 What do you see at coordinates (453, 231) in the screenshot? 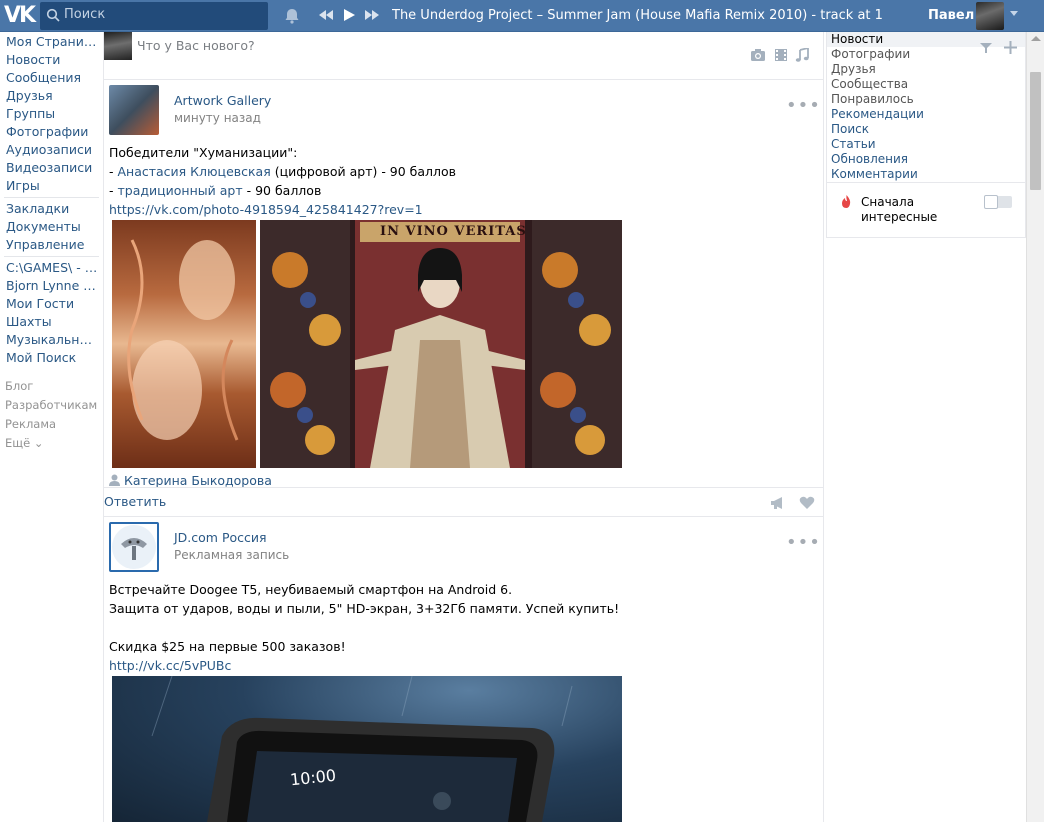
I see `image-title: IN VINO VERITAS` at bounding box center [453, 231].